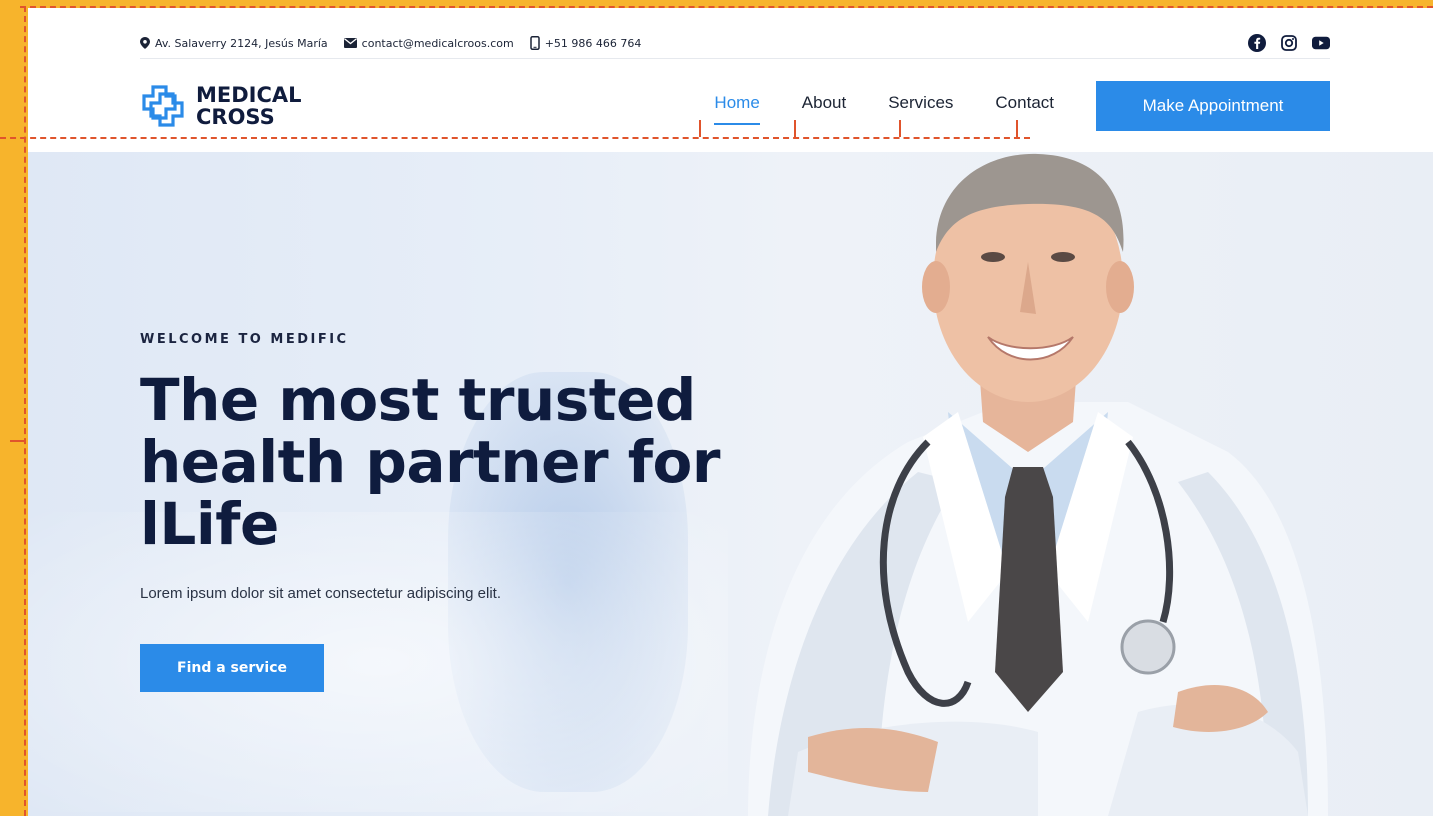 The image size is (1433, 816). I want to click on hero-headline-line-3: lLife, so click(209, 524).